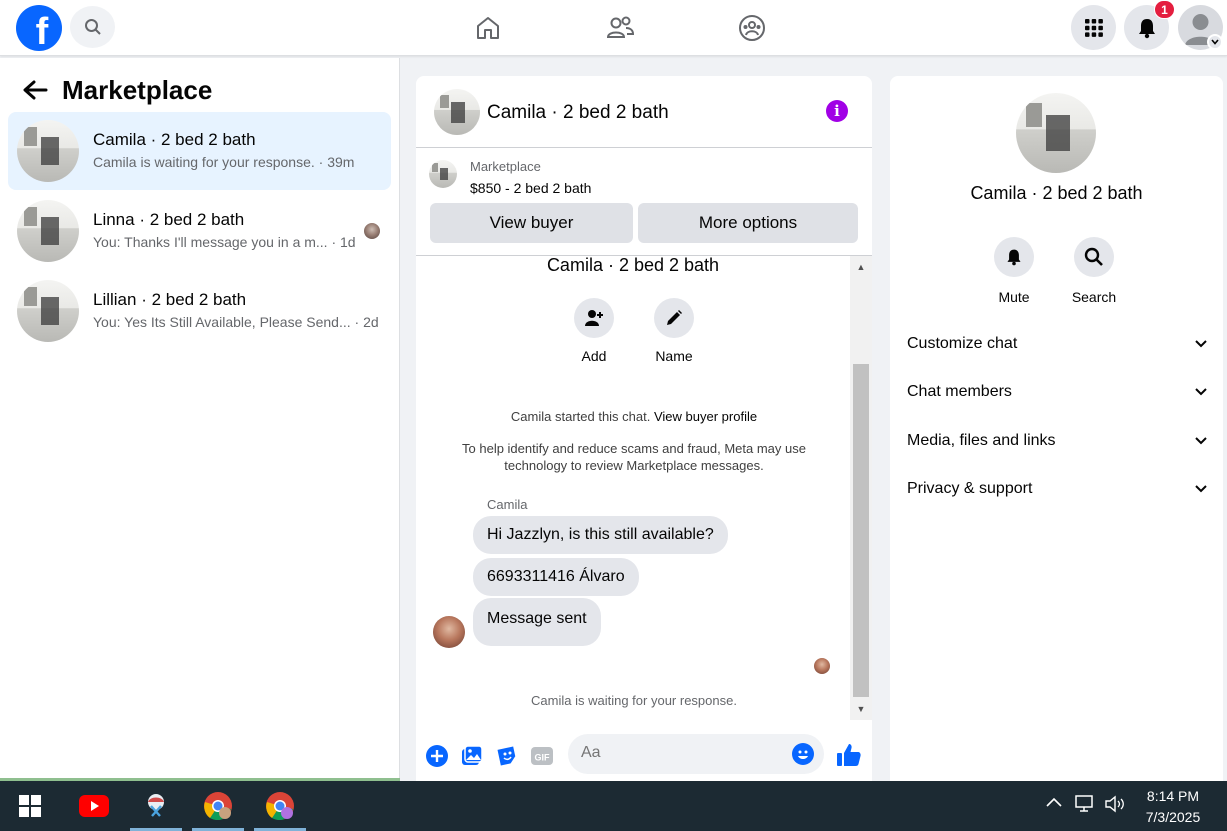 This screenshot has width=1227, height=831. Describe the element at coordinates (1115, 806) in the screenshot. I see `volume-icon` at that location.